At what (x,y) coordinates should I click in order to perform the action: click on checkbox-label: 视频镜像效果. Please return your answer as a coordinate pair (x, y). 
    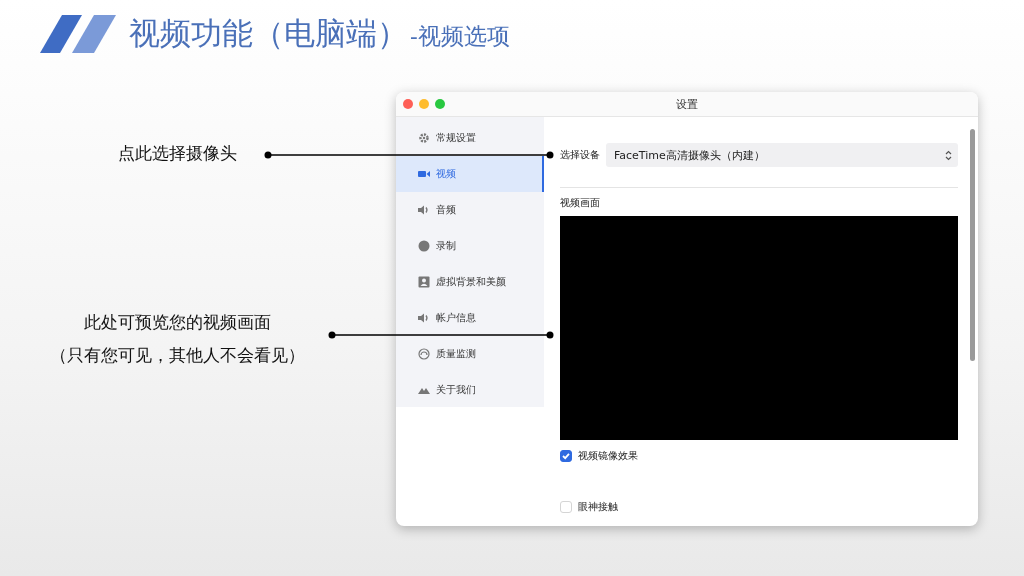
    Looking at the image, I should click on (608, 456).